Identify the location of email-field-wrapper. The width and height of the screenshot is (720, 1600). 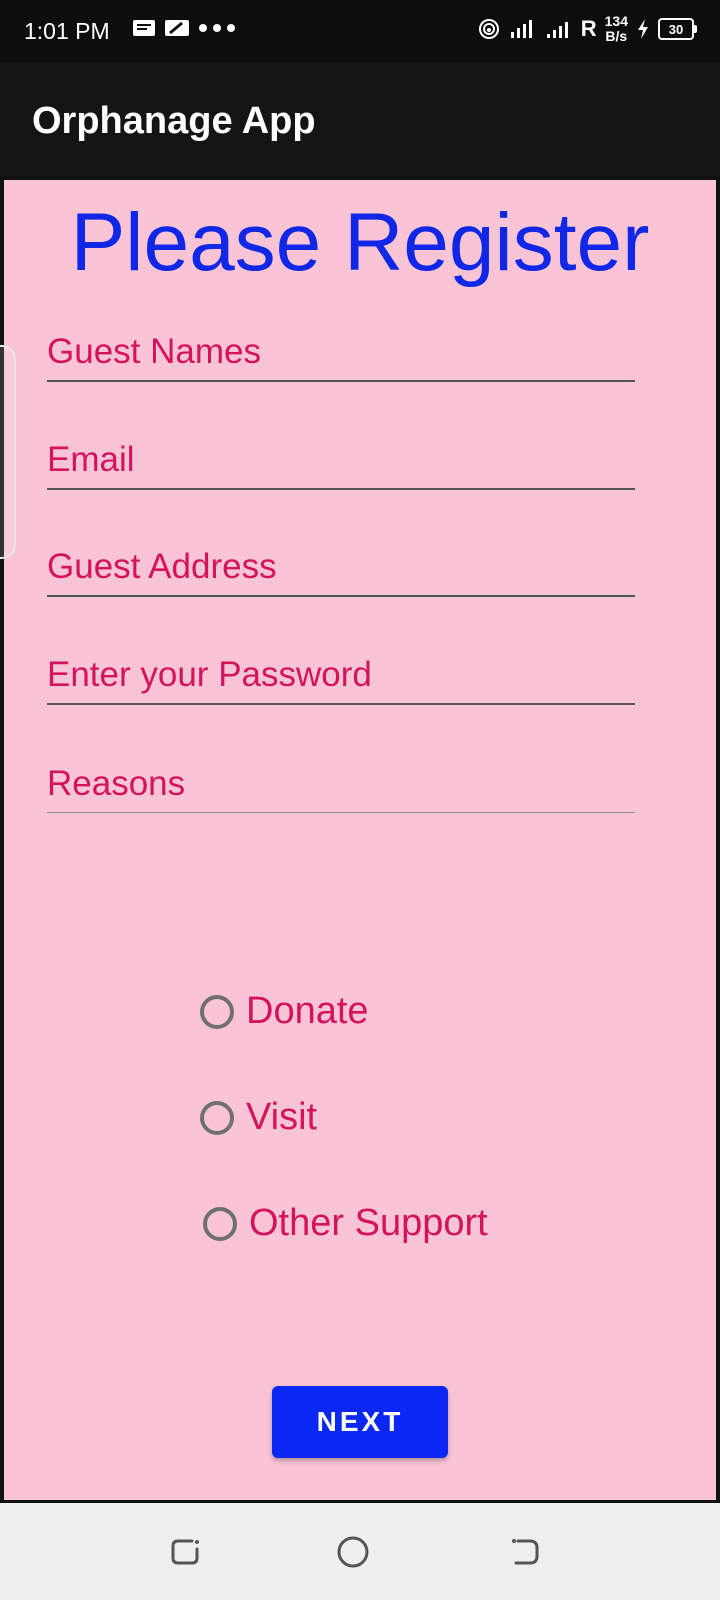
(341, 465).